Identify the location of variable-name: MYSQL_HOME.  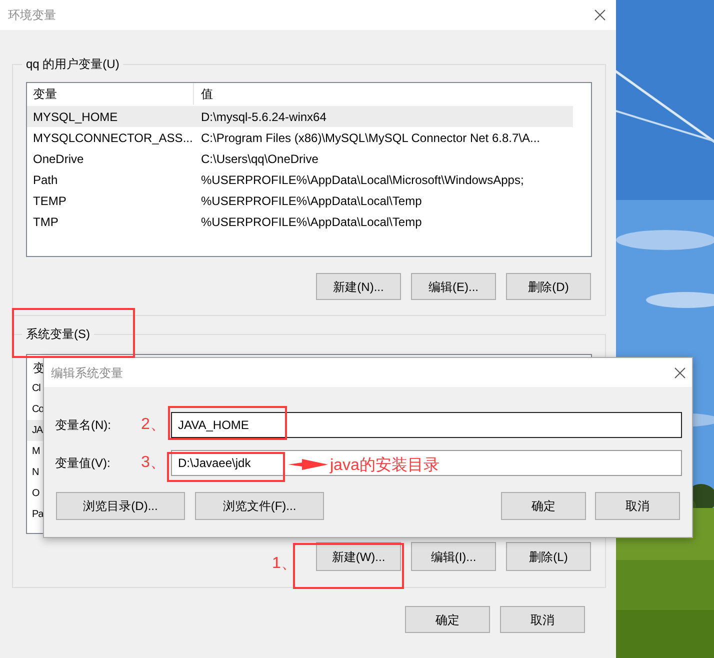
(75, 117).